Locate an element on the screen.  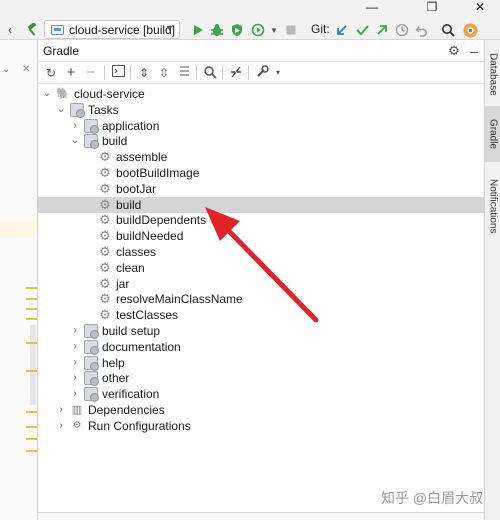
watermark: 知乎 @白眉大叔 is located at coordinates (432, 498).